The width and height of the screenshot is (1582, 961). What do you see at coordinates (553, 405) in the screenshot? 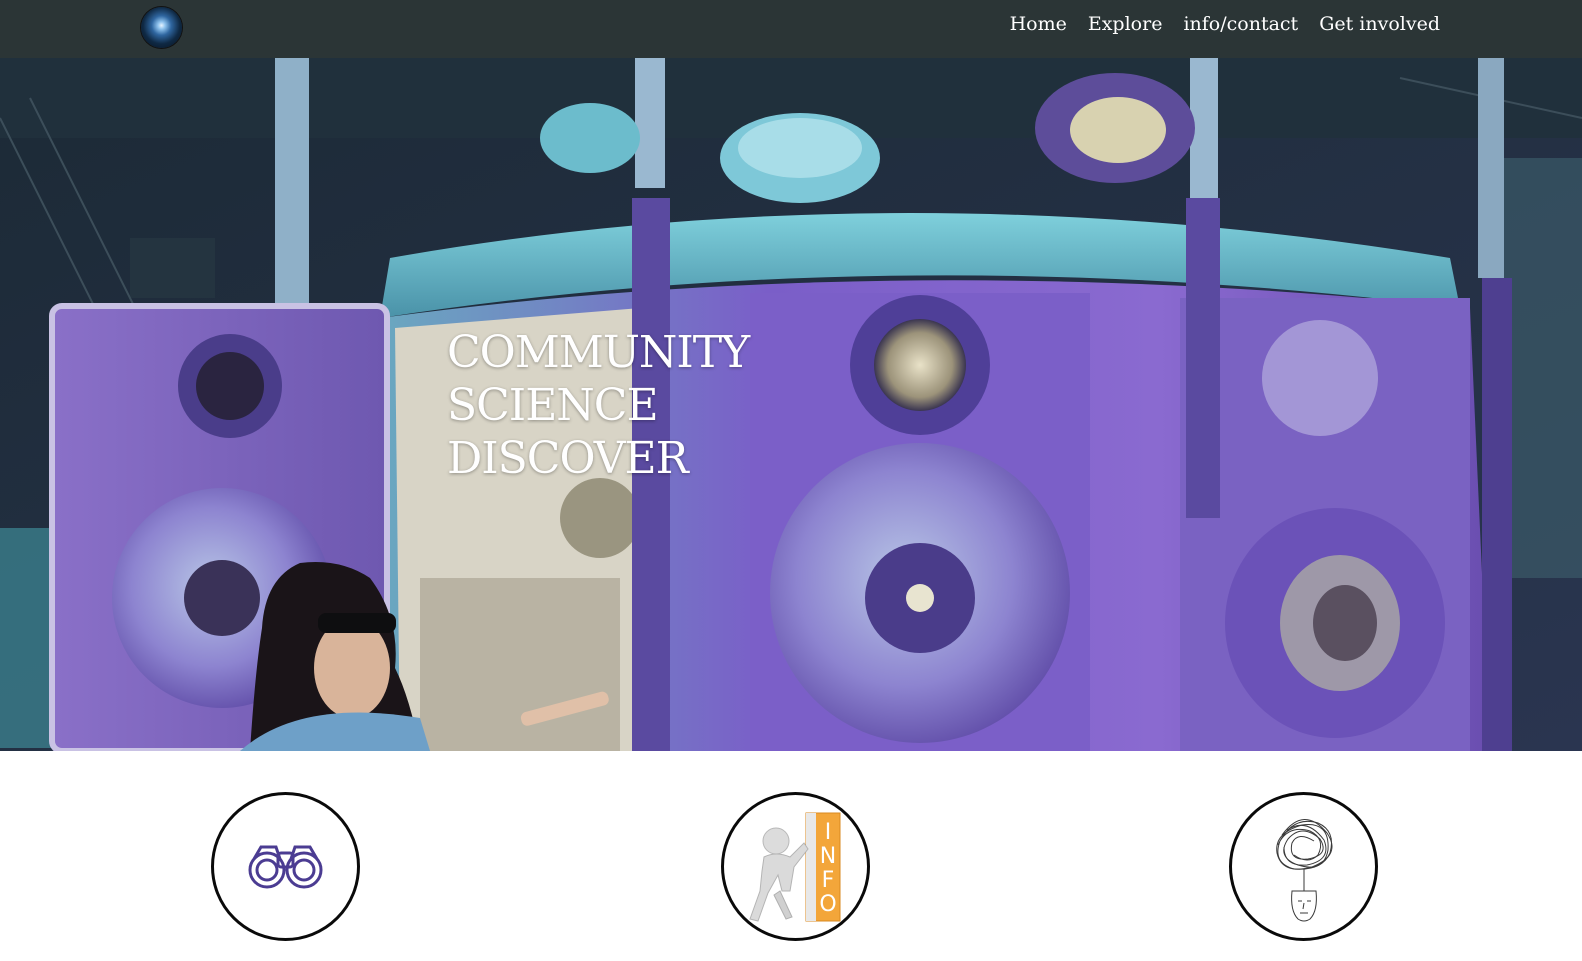
I see `hero-title-line: SCIENCE` at bounding box center [553, 405].